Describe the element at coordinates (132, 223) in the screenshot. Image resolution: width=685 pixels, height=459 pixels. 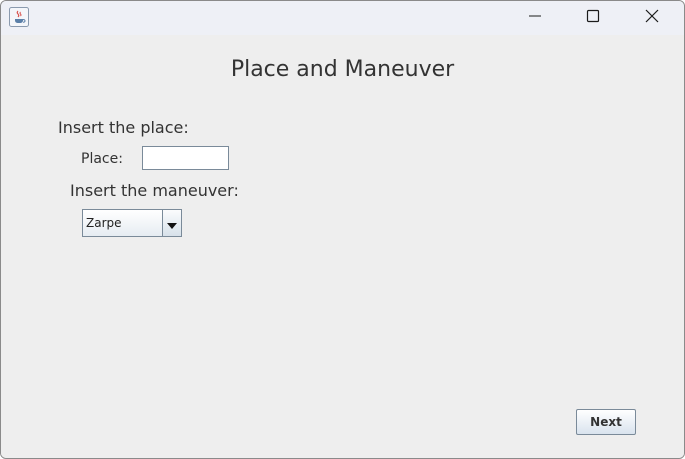
I see `maneuver-dropdown: Zarpe` at that location.